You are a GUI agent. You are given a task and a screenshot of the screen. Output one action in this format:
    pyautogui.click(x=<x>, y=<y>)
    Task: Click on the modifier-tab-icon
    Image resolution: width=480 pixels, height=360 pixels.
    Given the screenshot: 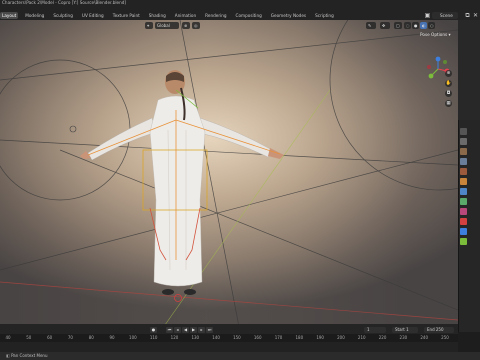 What is the action you would take?
    pyautogui.click(x=463, y=191)
    